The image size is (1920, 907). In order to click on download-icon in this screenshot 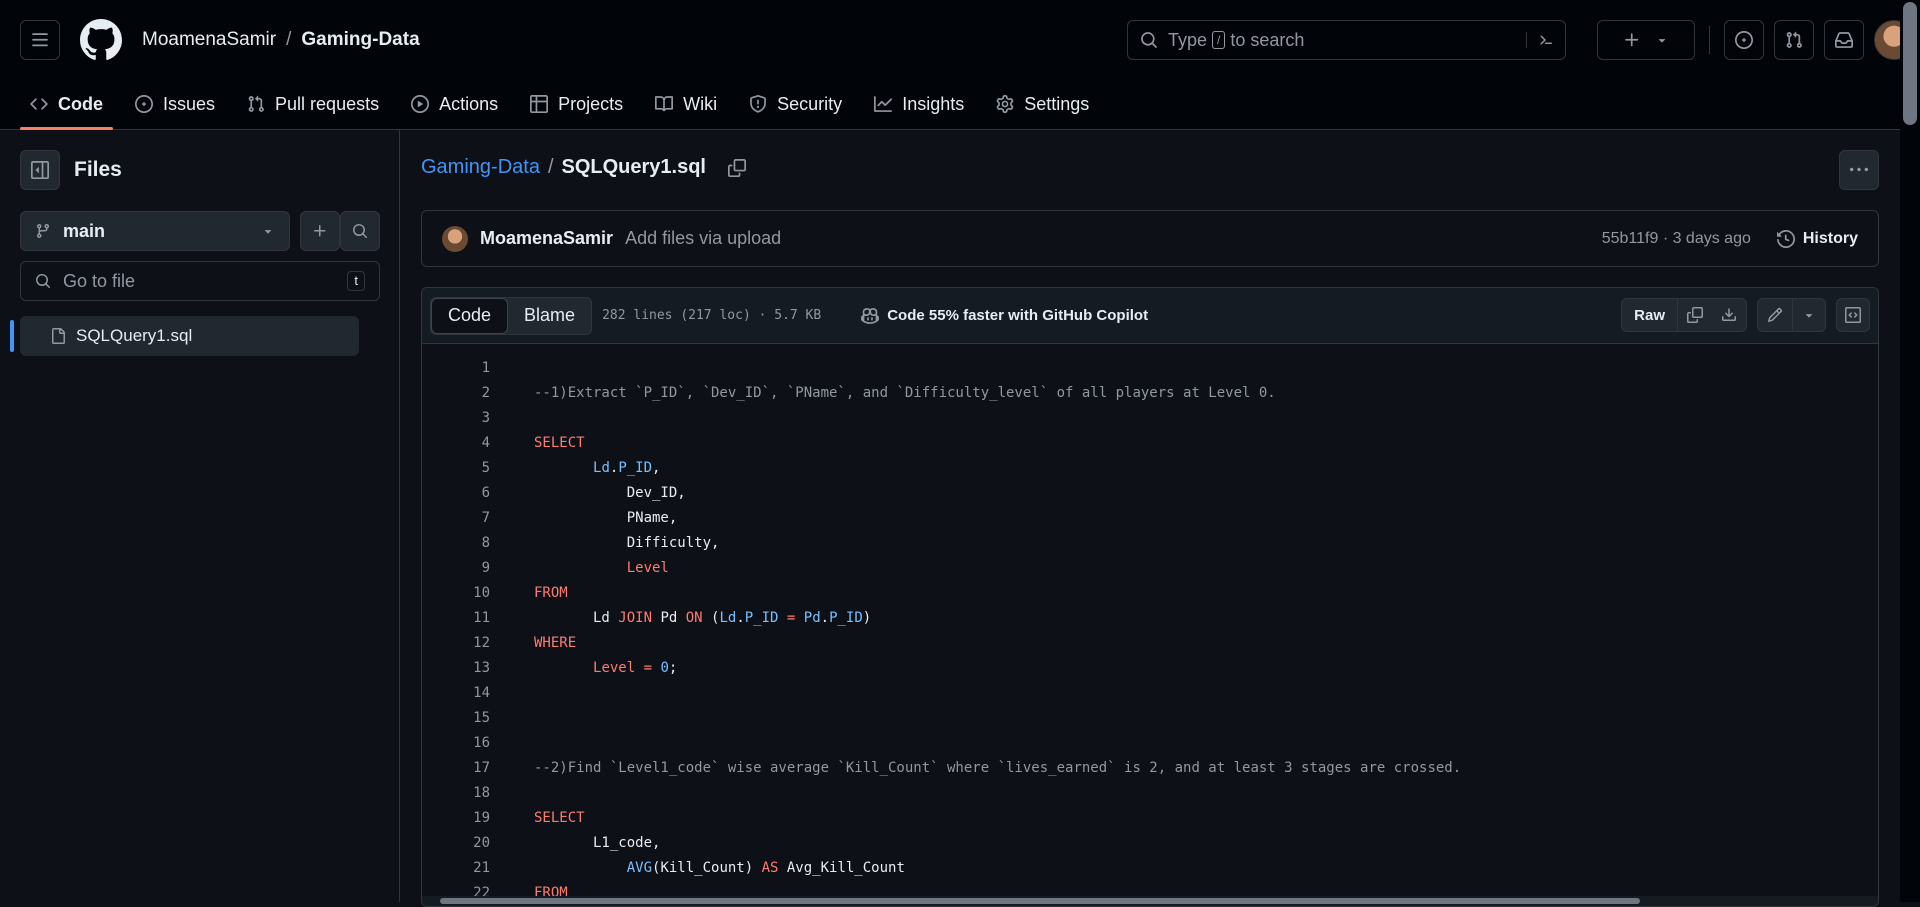, I will do `click(1729, 314)`.